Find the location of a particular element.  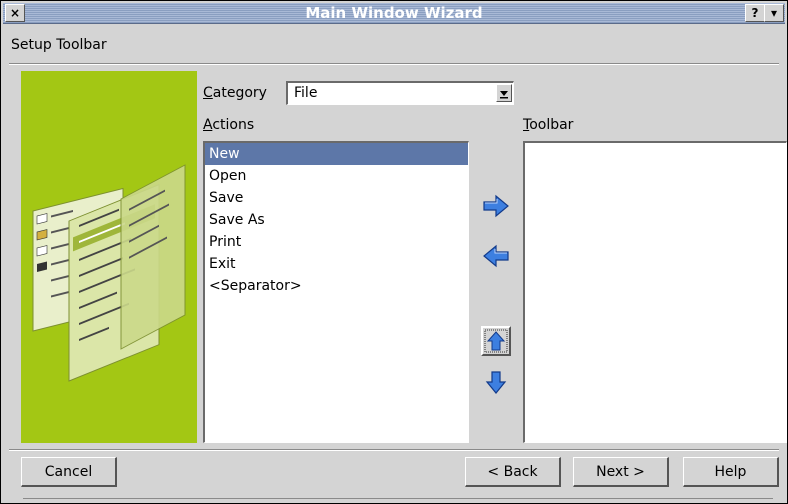

window-title: Main Window Wizard is located at coordinates (394, 13).